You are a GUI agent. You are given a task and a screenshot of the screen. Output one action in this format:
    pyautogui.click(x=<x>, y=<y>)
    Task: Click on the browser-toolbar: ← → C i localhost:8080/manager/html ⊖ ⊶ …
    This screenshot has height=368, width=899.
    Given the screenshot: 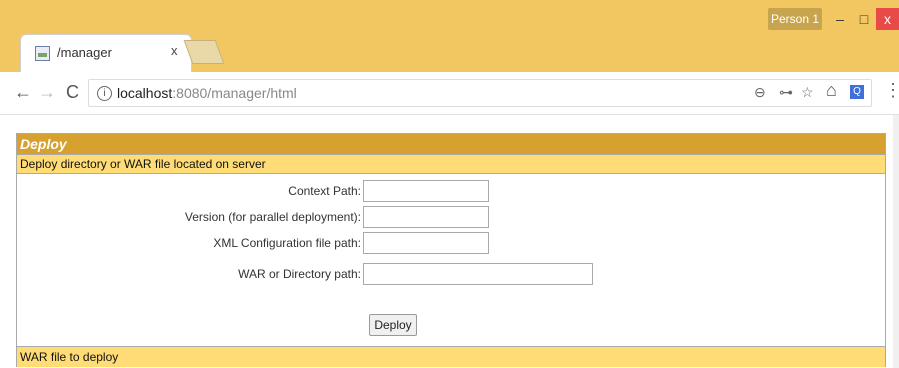 What is the action you would take?
    pyautogui.click(x=449, y=93)
    